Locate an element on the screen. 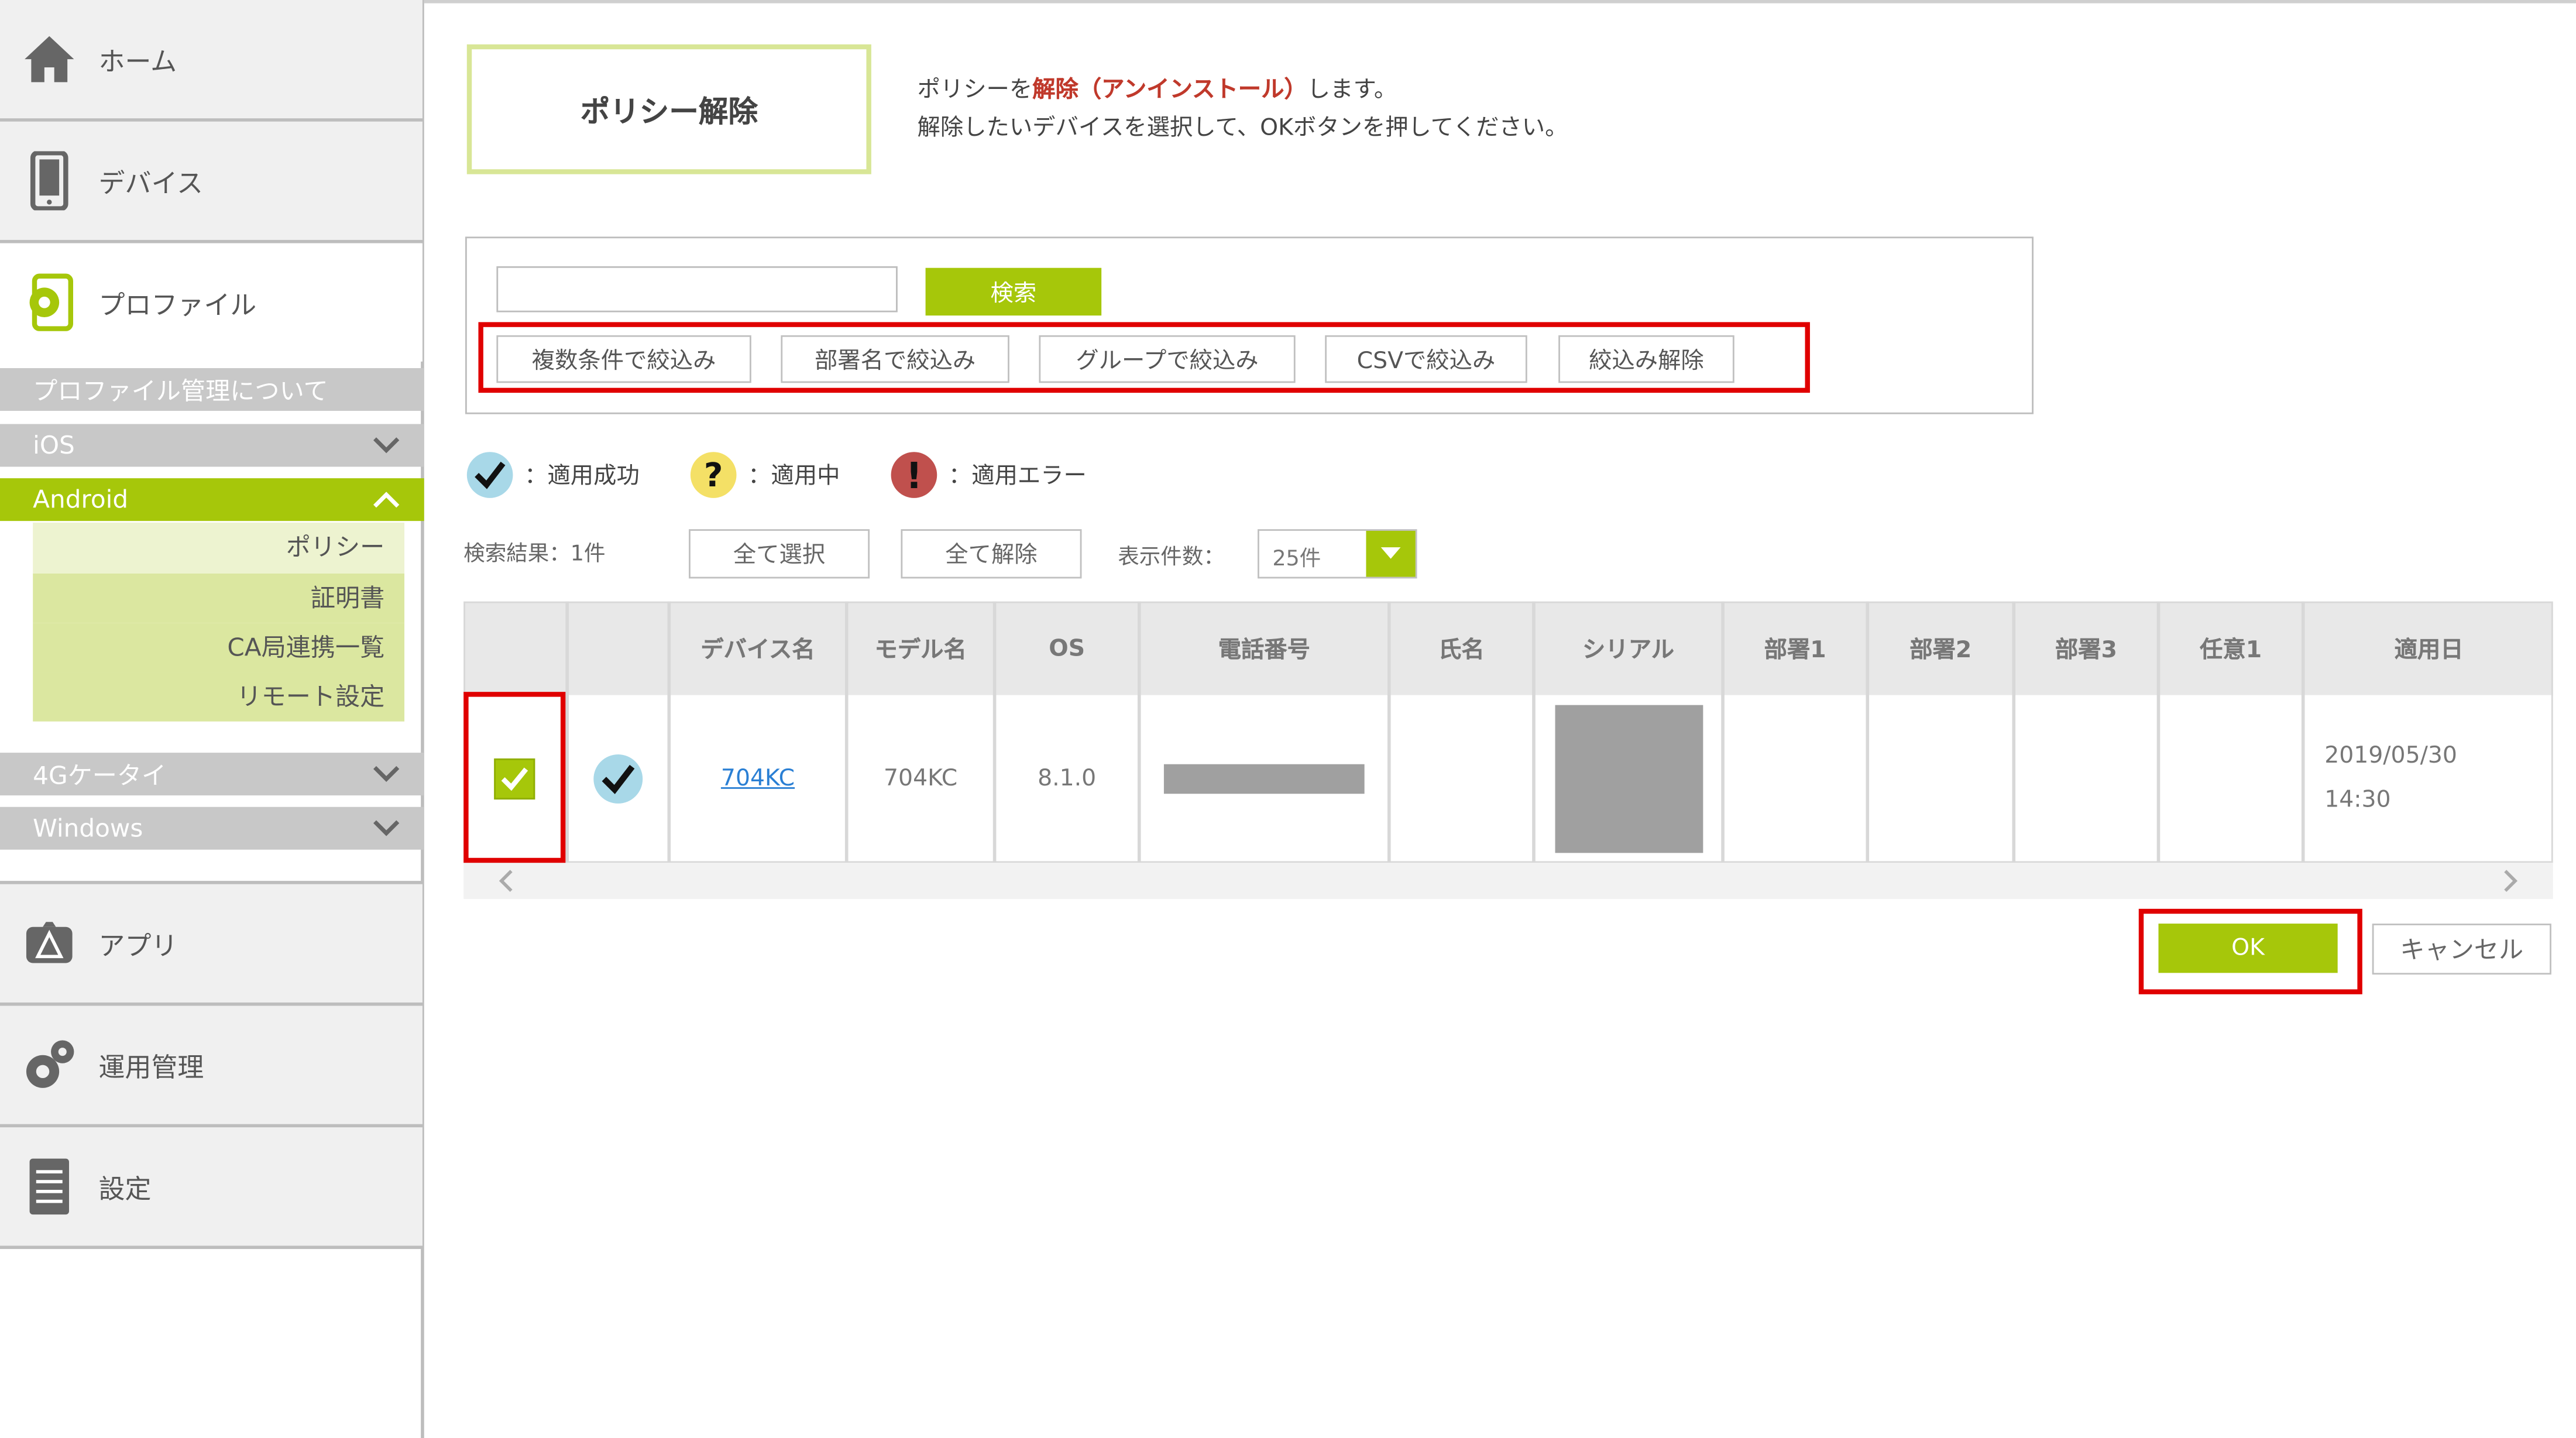  description-text: ポリシーを is located at coordinates (975, 90).